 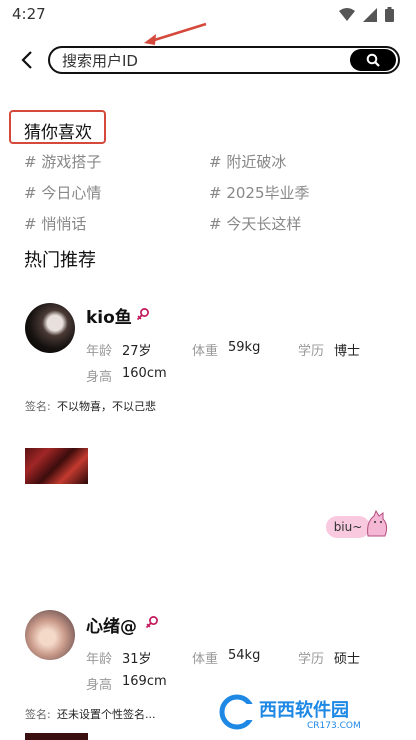 What do you see at coordinates (111, 624) in the screenshot?
I see `user-name: 心绪@` at bounding box center [111, 624].